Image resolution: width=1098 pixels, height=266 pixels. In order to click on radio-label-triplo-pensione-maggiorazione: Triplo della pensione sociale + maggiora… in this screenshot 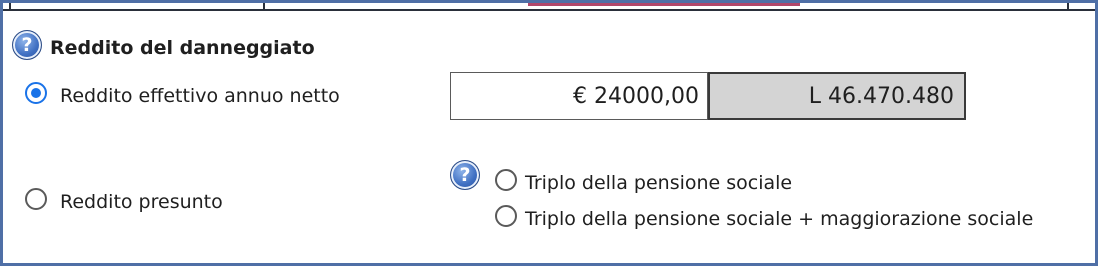, I will do `click(779, 219)`.